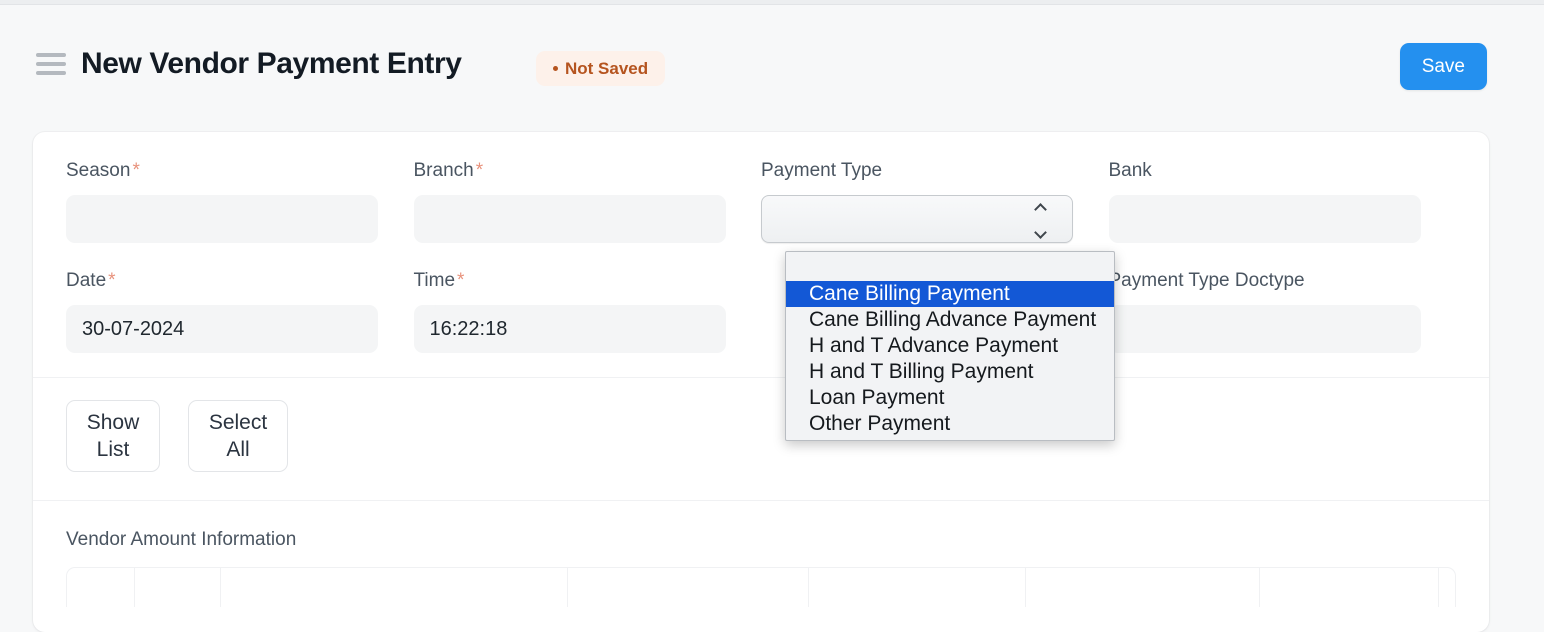 This screenshot has height=632, width=1544. I want to click on field-branch: Branch *, so click(587, 201).